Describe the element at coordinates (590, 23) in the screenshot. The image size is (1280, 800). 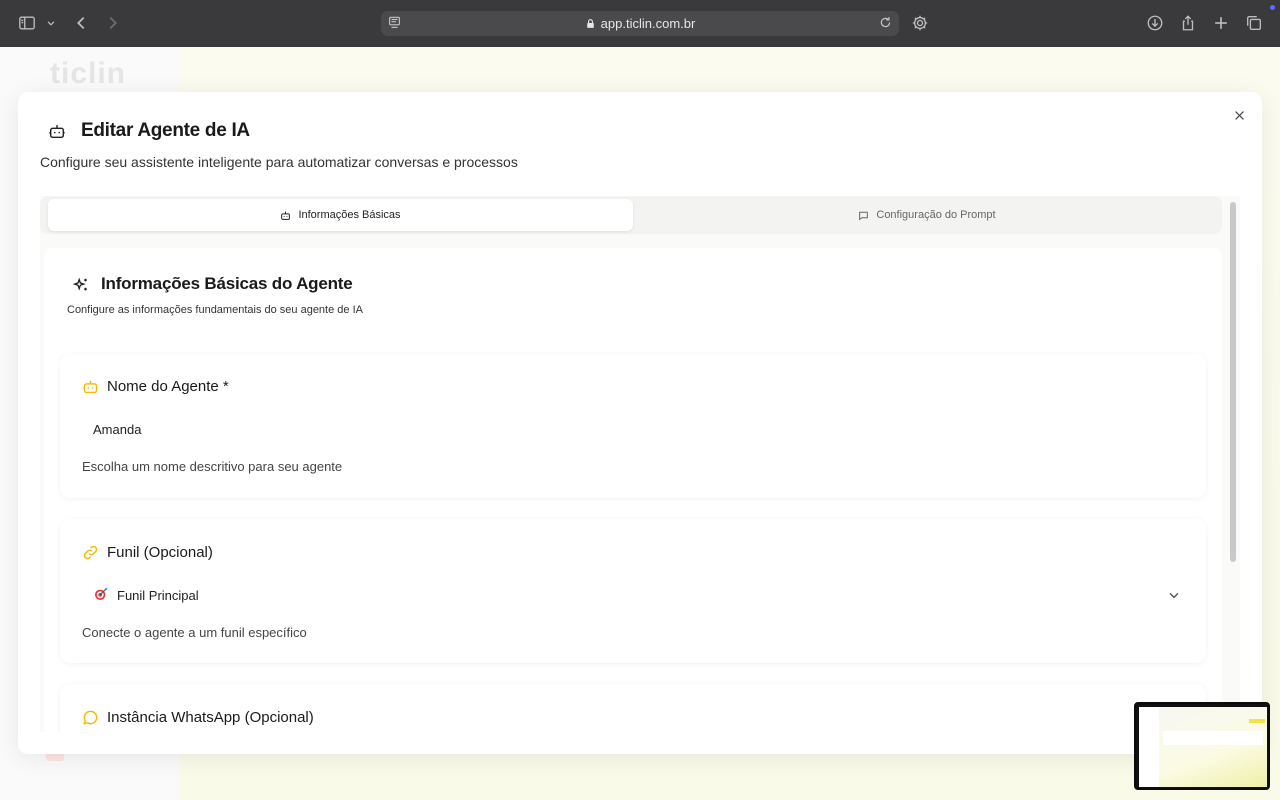
I see `lock-icon` at that location.